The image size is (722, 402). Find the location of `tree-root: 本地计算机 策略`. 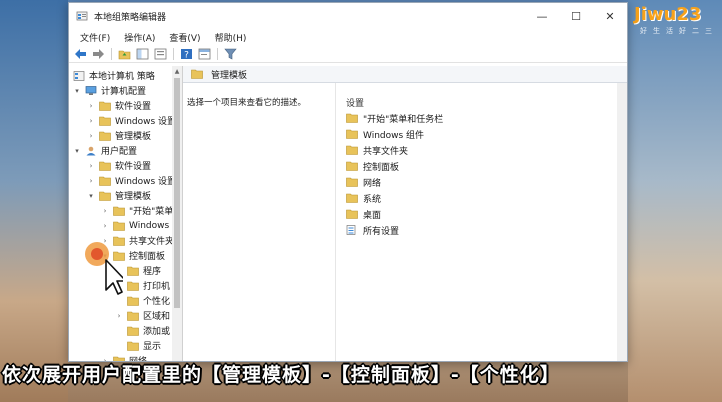

tree-root: 本地计算机 策略 is located at coordinates (114, 75).